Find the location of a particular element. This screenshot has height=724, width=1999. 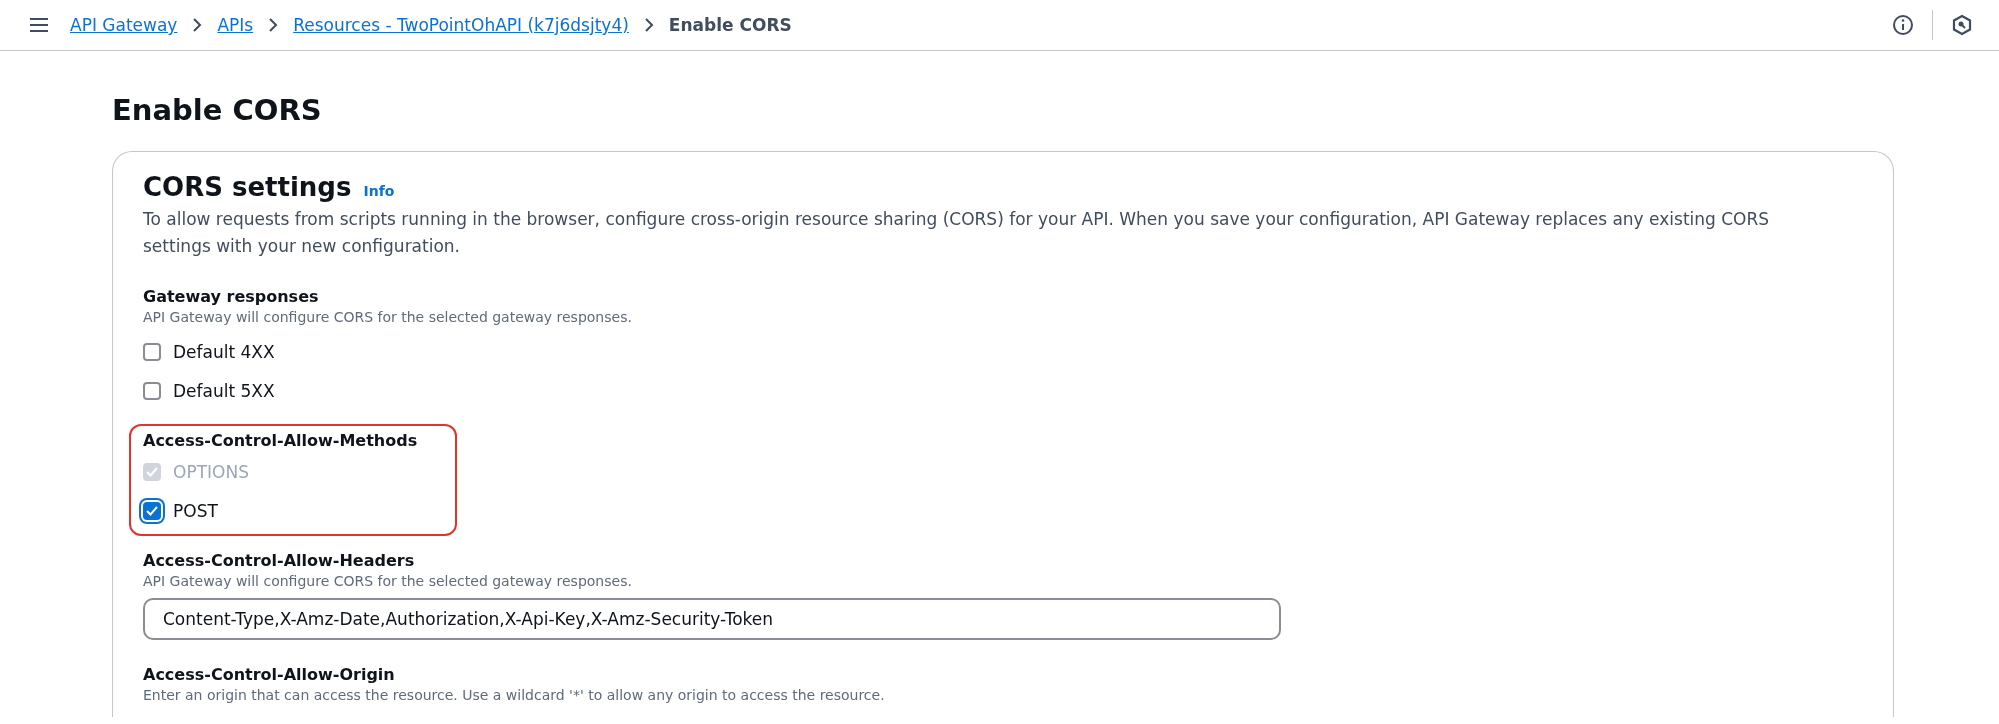

panel-description: To allow requests from scripts running in the browser, configure cross-origin resource sharing (CORS) for your API. When you save your configuration, API Gateway replaces any existing CORS settings with your new configuration. is located at coordinates (957, 233).